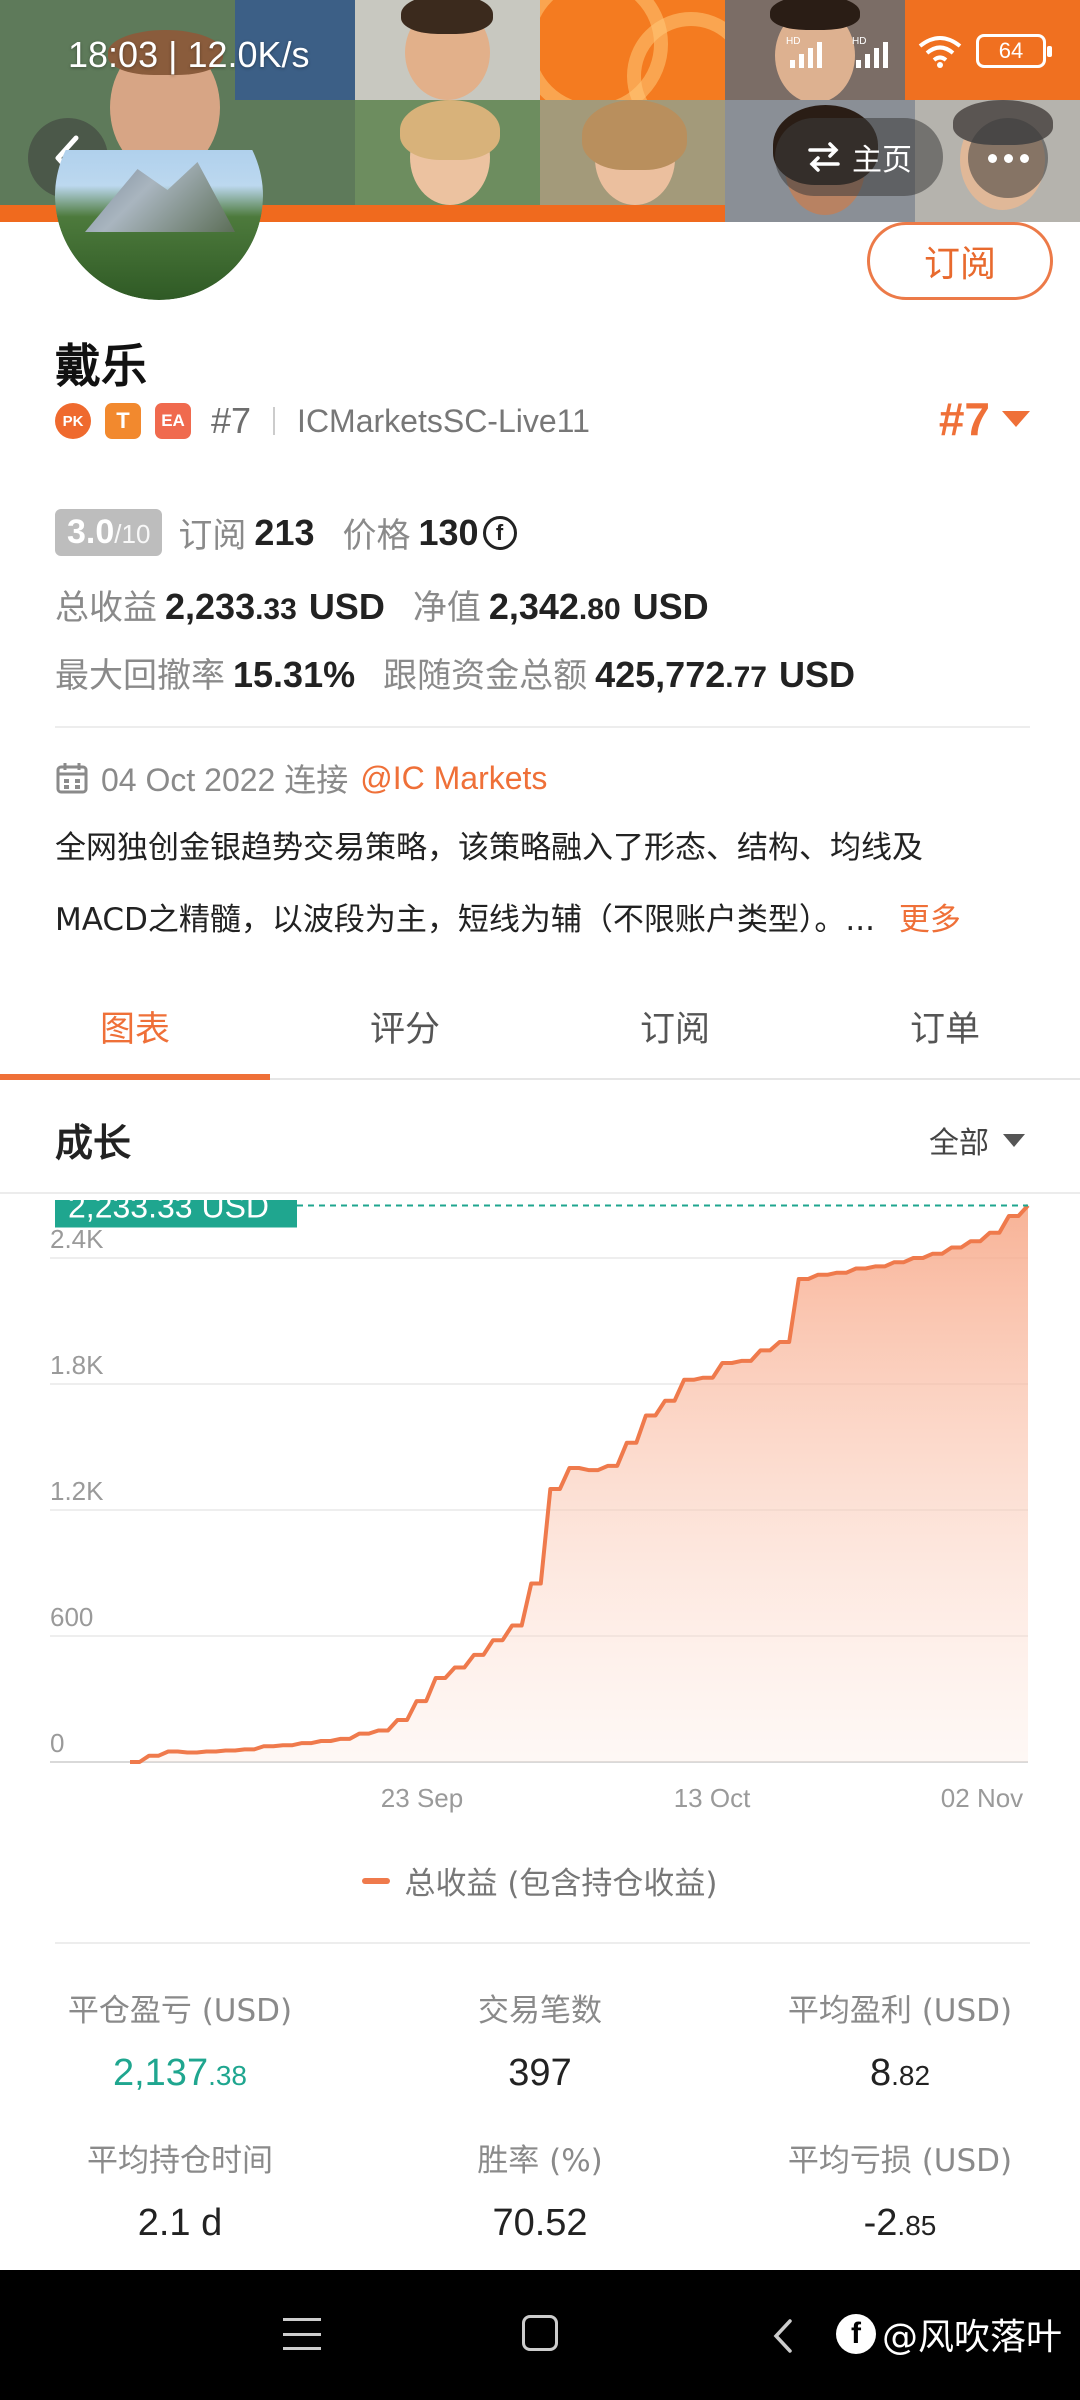  I want to click on tab-bar: 图表 评分 订阅 订单, so click(540, 1027).